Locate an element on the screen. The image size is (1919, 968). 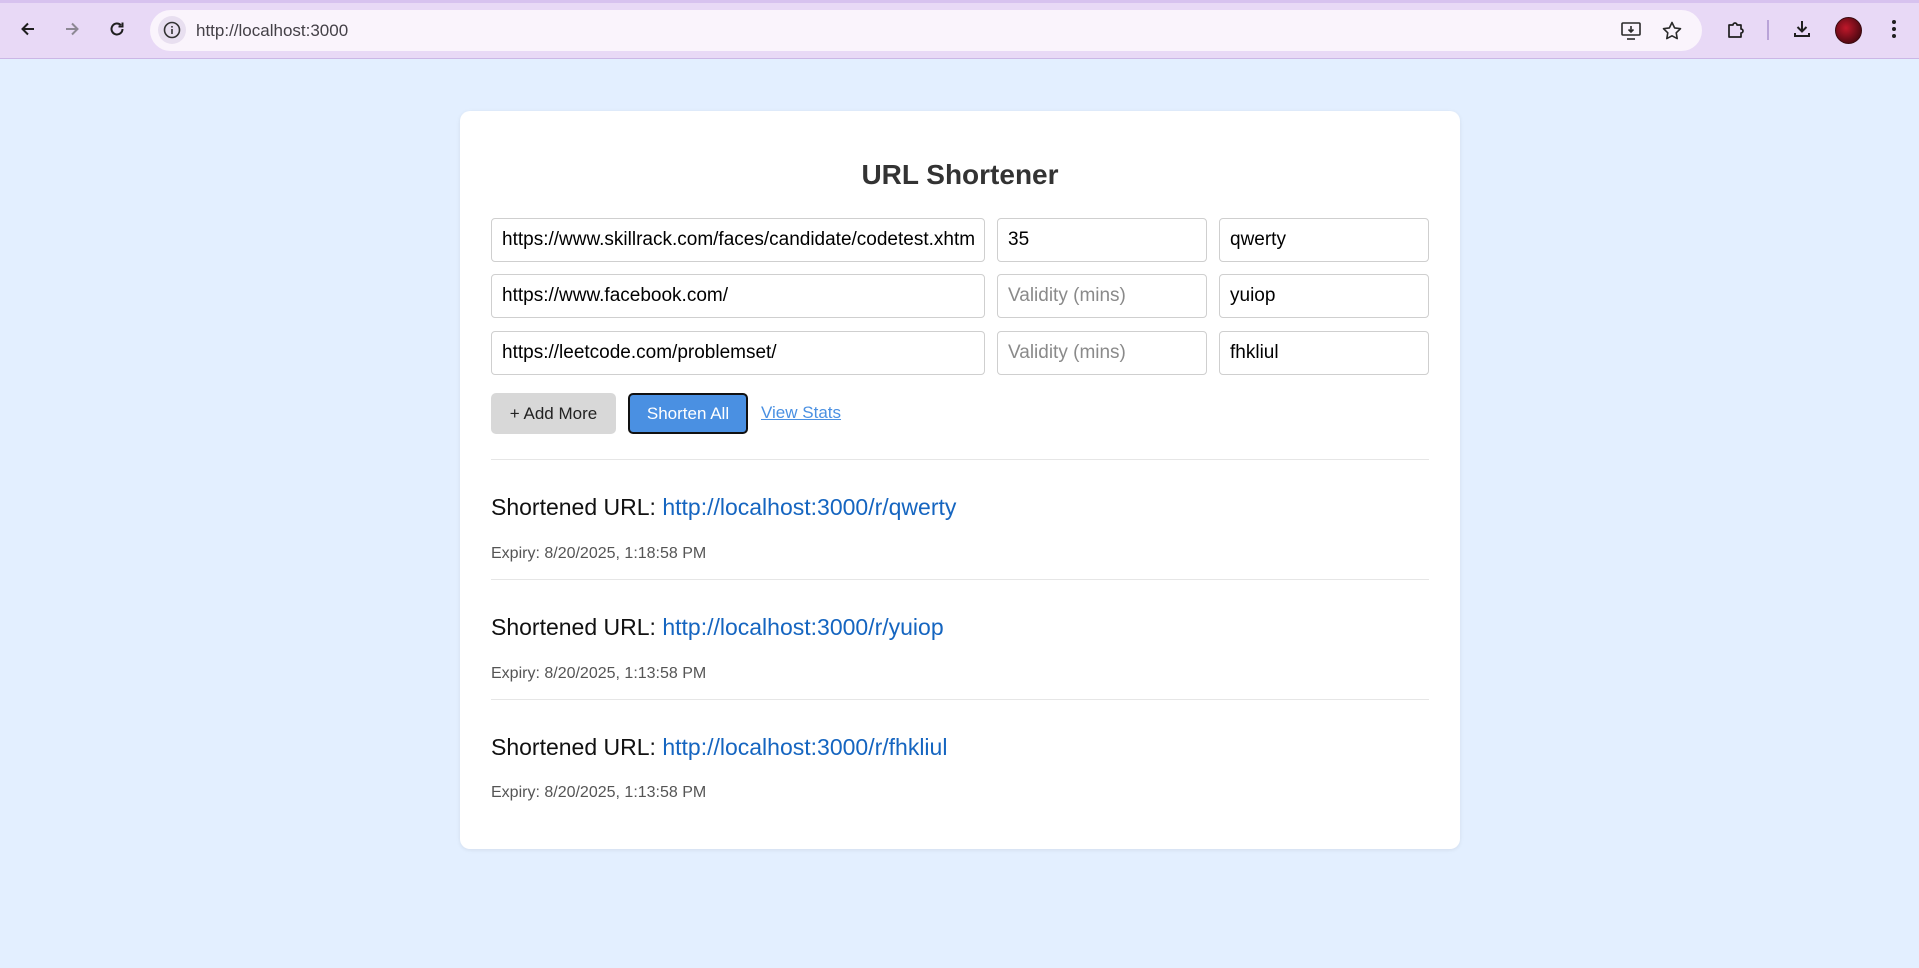
downloads-icon is located at coordinates (1802, 29).